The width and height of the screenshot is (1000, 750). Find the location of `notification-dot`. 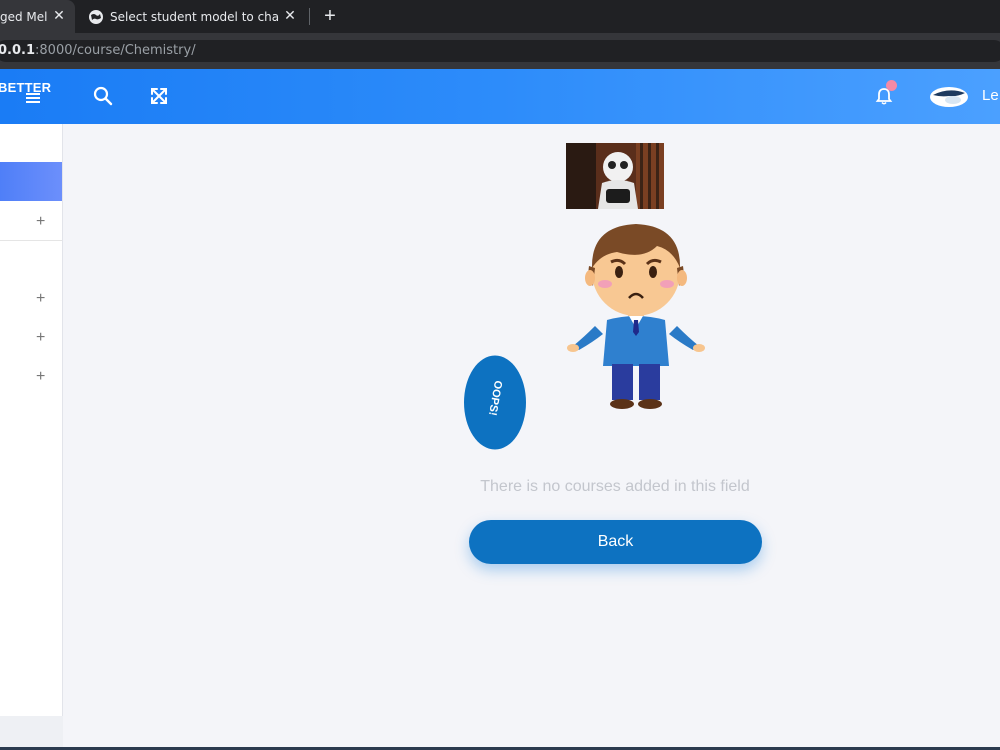

notification-dot is located at coordinates (891, 85).